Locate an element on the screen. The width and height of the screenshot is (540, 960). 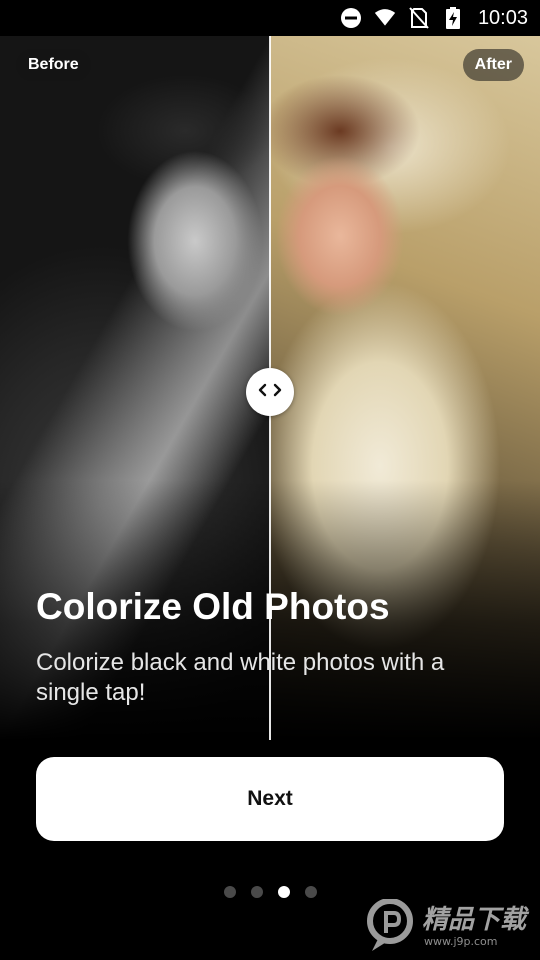
battery-charging-icon is located at coordinates (453, 18).